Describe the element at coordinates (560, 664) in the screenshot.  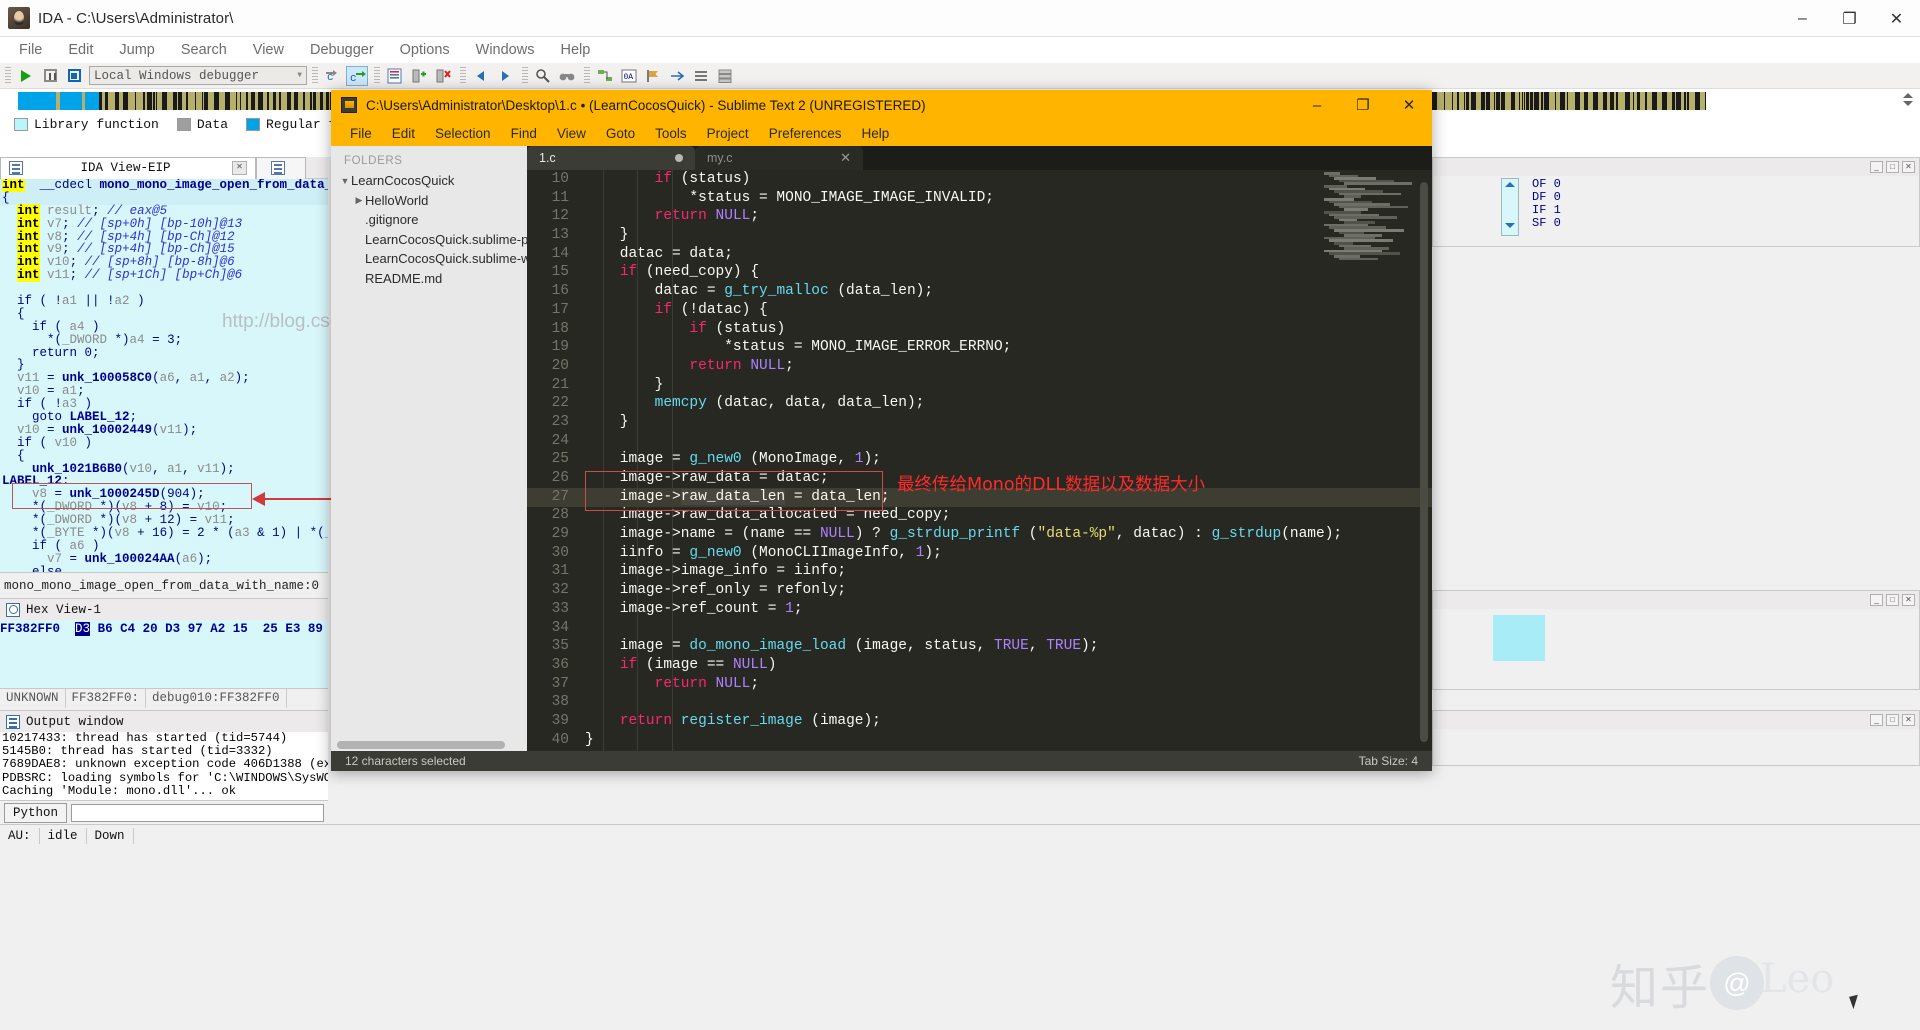
I see `line-number: 36` at that location.